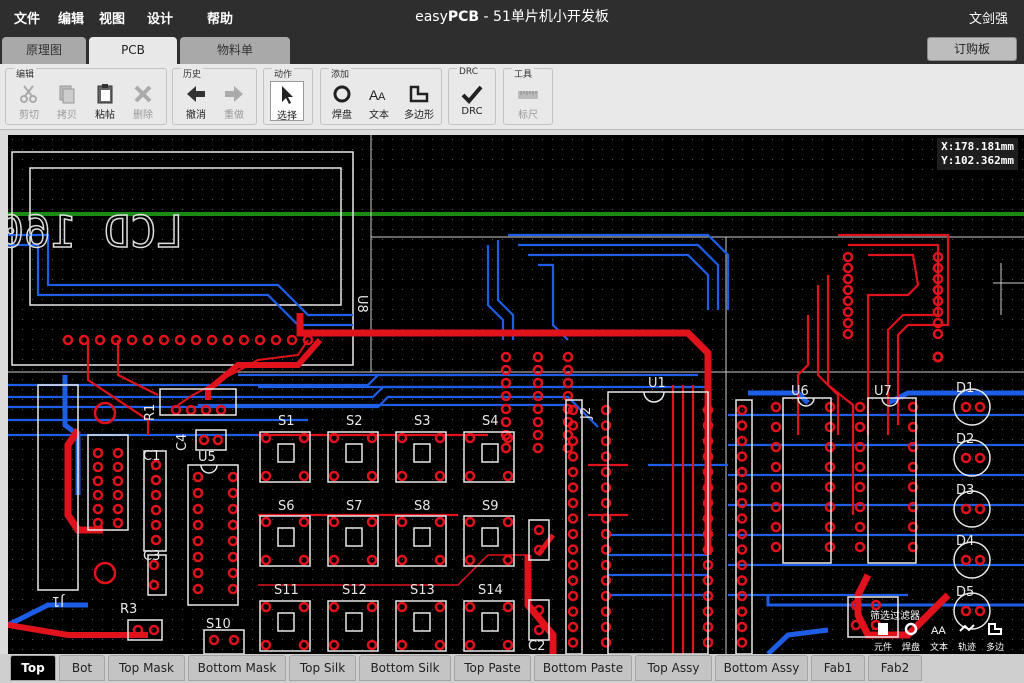 This screenshot has width=1024, height=683. I want to click on toolbar-group-history-label: 历史, so click(192, 73).